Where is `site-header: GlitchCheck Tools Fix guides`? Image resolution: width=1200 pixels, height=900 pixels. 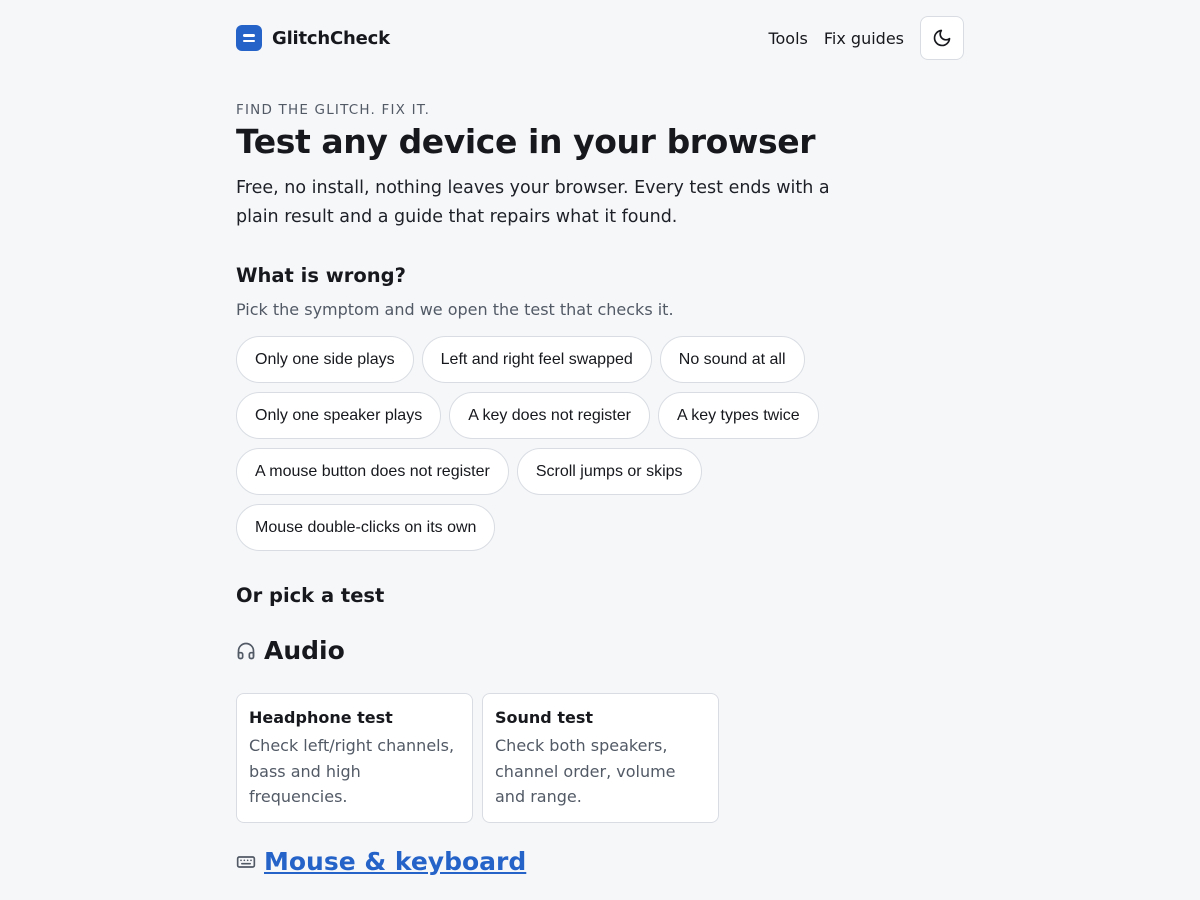
site-header: GlitchCheck Tools Fix guides is located at coordinates (600, 38).